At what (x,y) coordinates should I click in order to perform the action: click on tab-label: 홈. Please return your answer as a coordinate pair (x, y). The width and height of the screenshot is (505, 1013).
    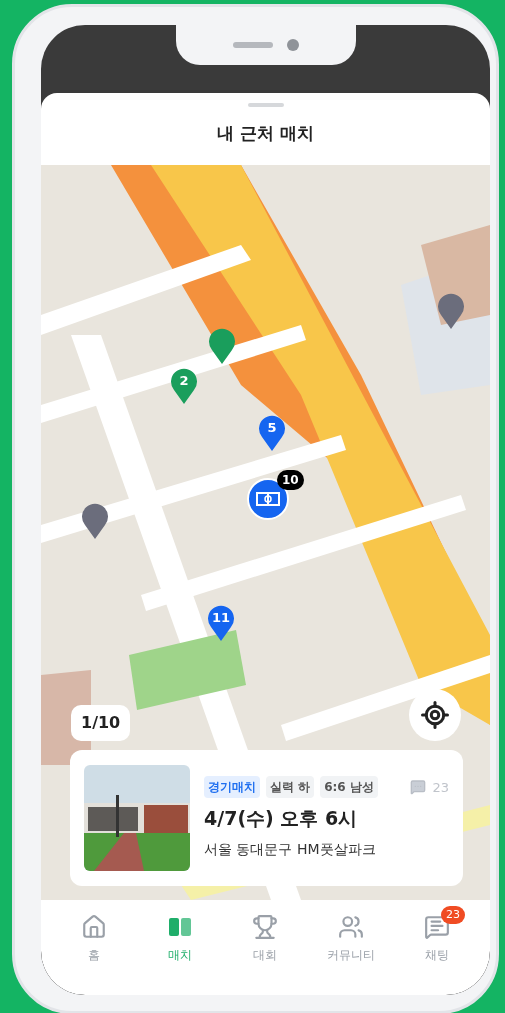
    Looking at the image, I should click on (93, 955).